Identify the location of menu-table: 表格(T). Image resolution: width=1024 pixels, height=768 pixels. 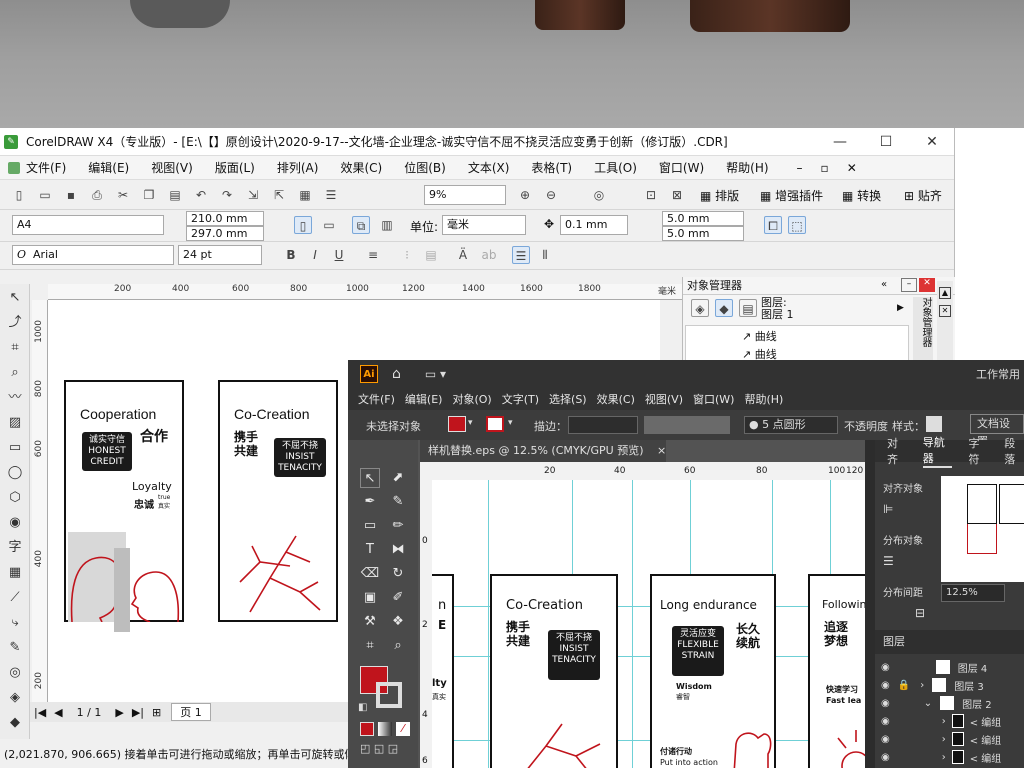
(551, 167).